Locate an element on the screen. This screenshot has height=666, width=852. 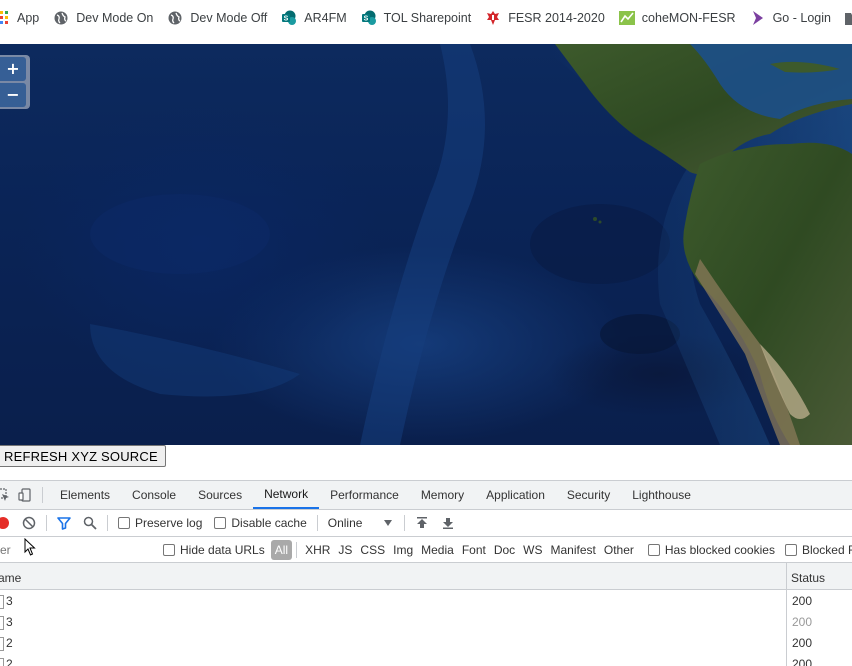
throttling-select: Online is located at coordinates (361, 523).